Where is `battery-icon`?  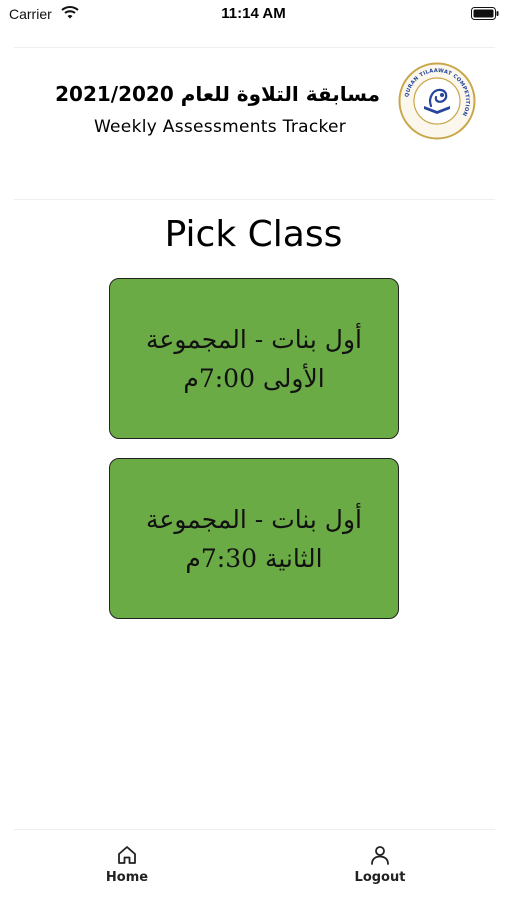 battery-icon is located at coordinates (485, 13).